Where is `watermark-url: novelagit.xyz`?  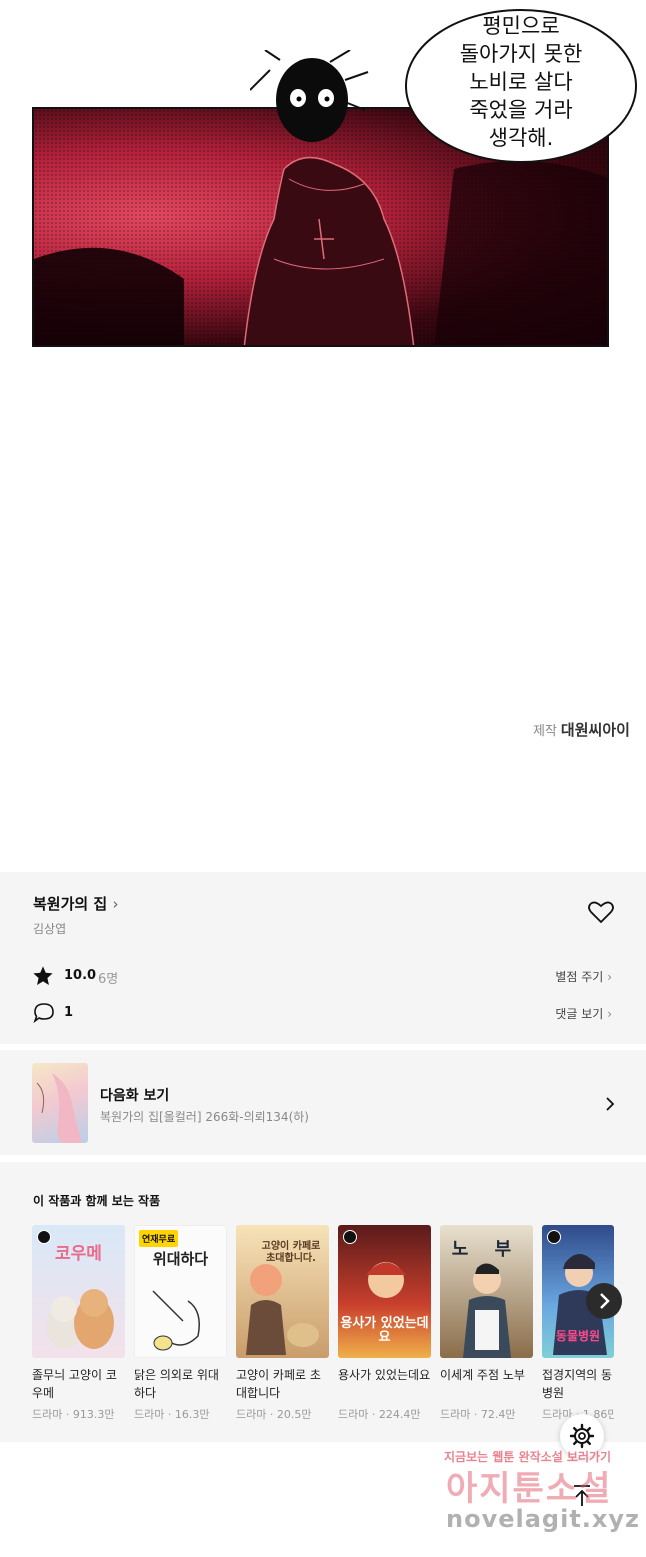 watermark-url: novelagit.xyz is located at coordinates (543, 1519).